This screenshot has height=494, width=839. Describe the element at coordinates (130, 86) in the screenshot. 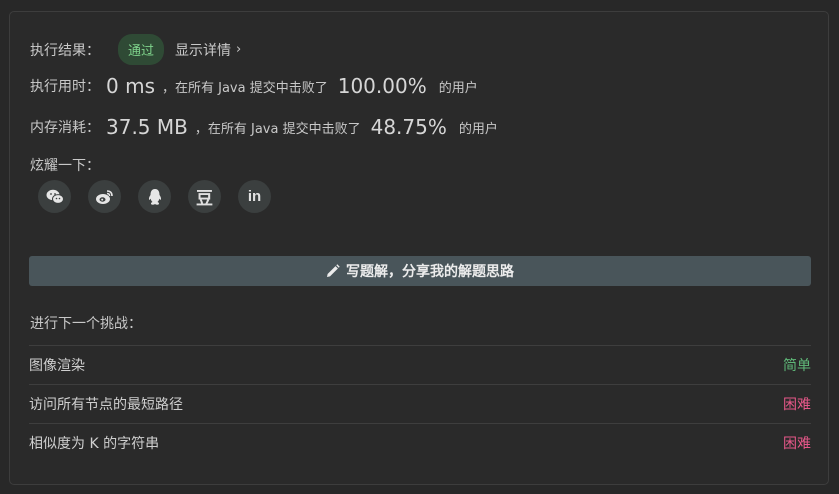

I see `runtime-value: 0 ms` at that location.